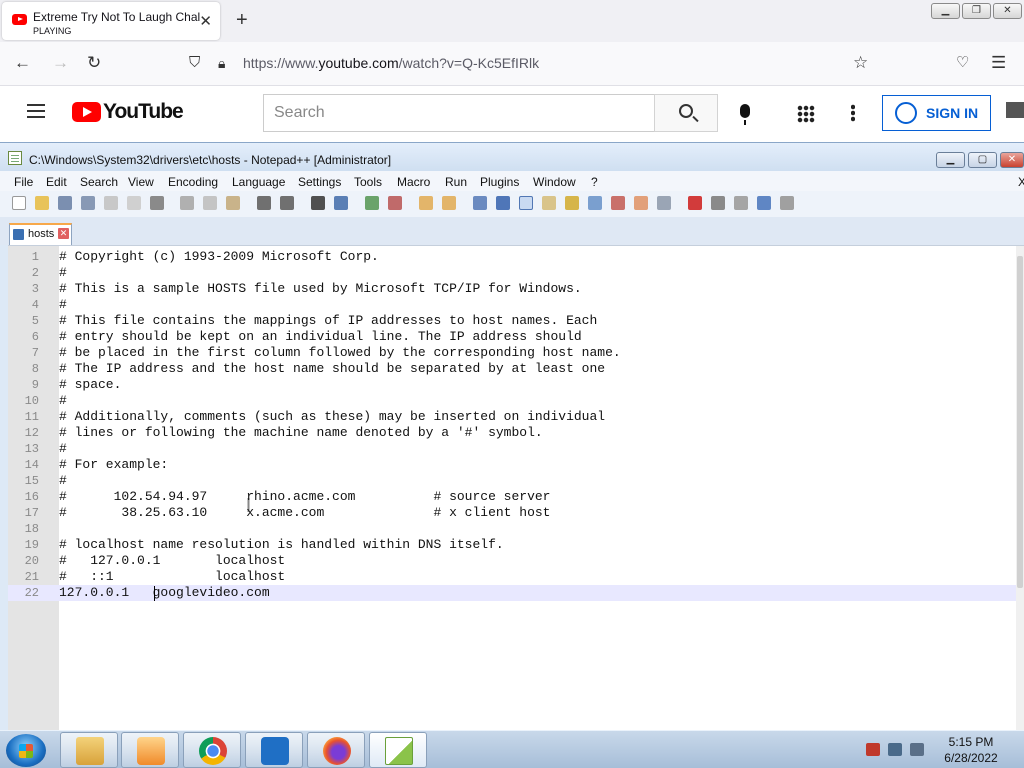  Describe the element at coordinates (36, 111) in the screenshot. I see `hamburger-menu-icon` at that location.